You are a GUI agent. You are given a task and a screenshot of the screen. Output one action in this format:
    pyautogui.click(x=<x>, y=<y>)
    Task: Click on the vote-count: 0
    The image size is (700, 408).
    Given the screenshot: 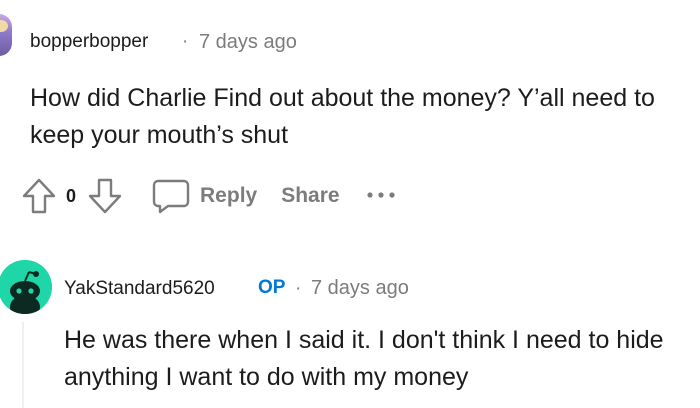 What is the action you would take?
    pyautogui.click(x=71, y=195)
    